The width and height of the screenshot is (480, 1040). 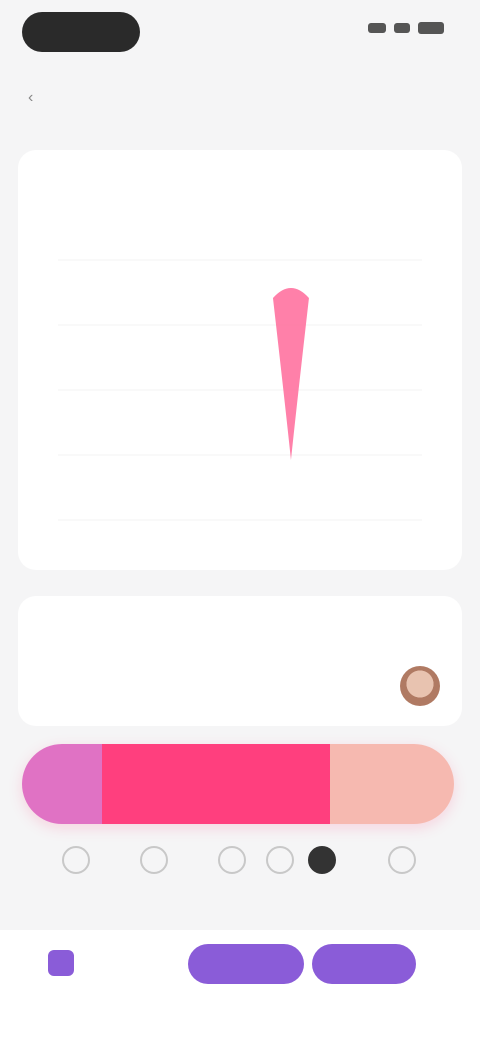 I want to click on cycle-phase-bar, so click(x=238, y=784).